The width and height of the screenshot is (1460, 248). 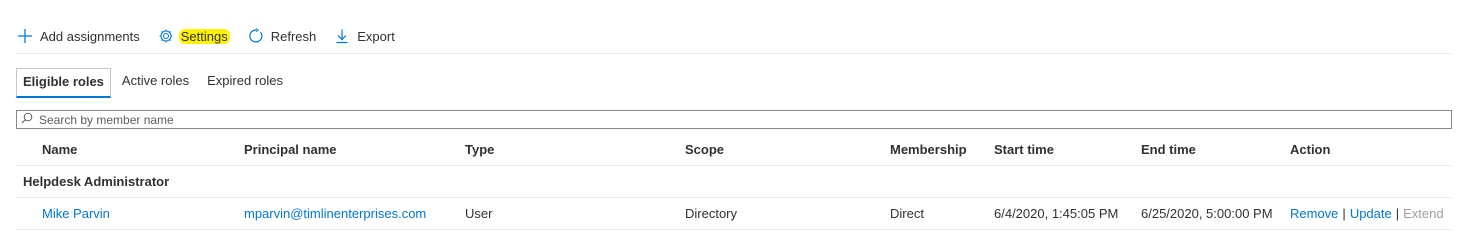 I want to click on scope-cell: Directory, so click(x=711, y=213).